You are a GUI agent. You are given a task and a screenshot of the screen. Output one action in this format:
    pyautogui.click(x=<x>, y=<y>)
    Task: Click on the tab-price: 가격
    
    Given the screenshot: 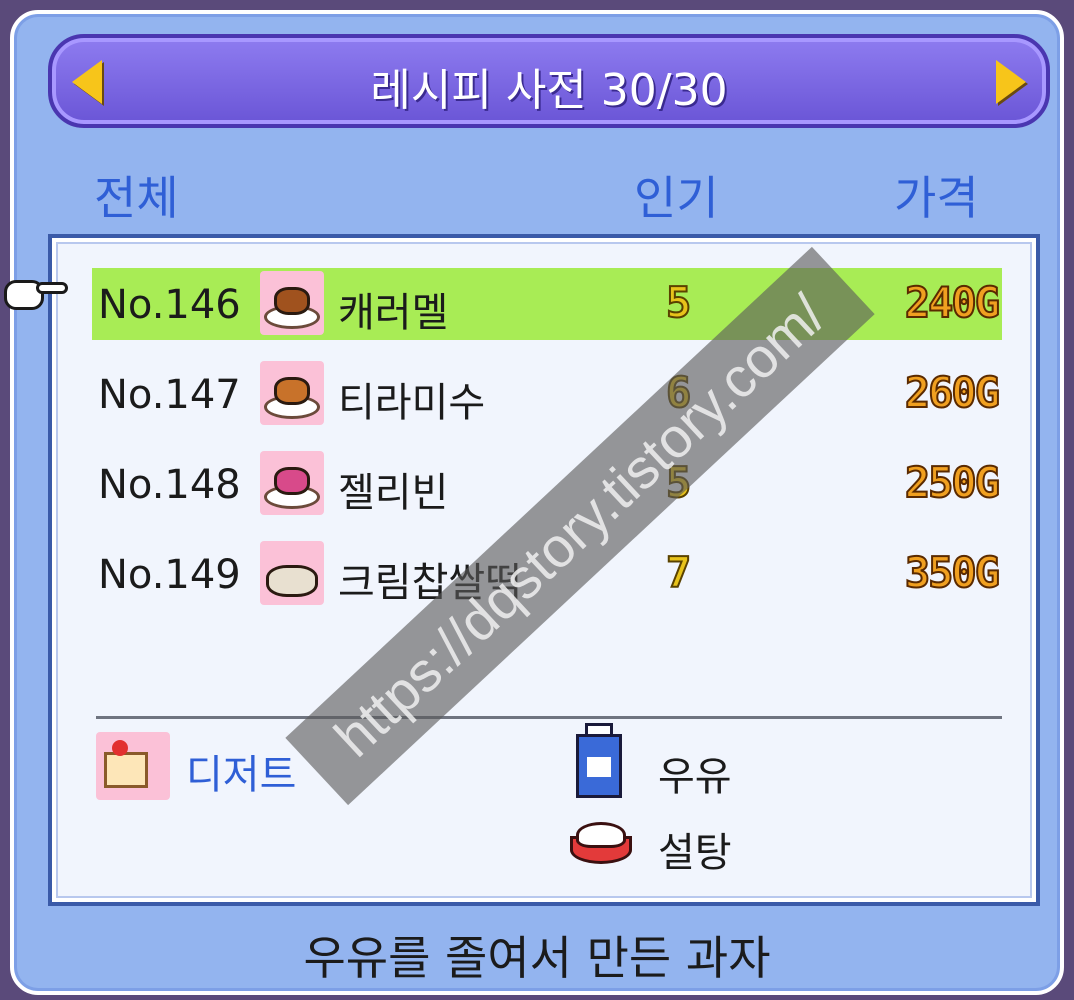 What is the action you would take?
    pyautogui.click(x=936, y=195)
    